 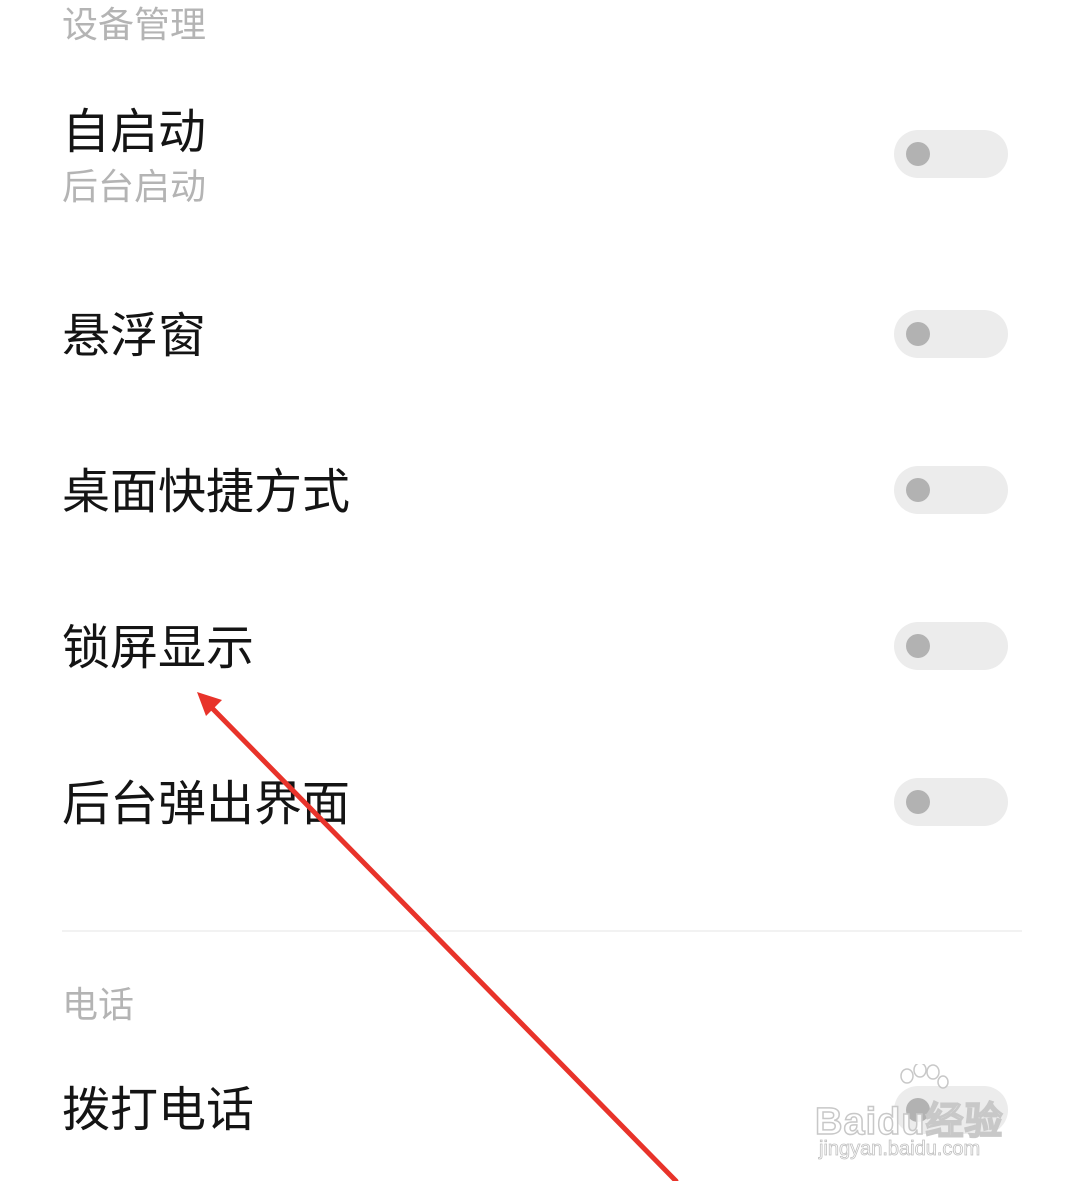 What do you see at coordinates (98, 1005) in the screenshot?
I see `section-header-phone: 电话` at bounding box center [98, 1005].